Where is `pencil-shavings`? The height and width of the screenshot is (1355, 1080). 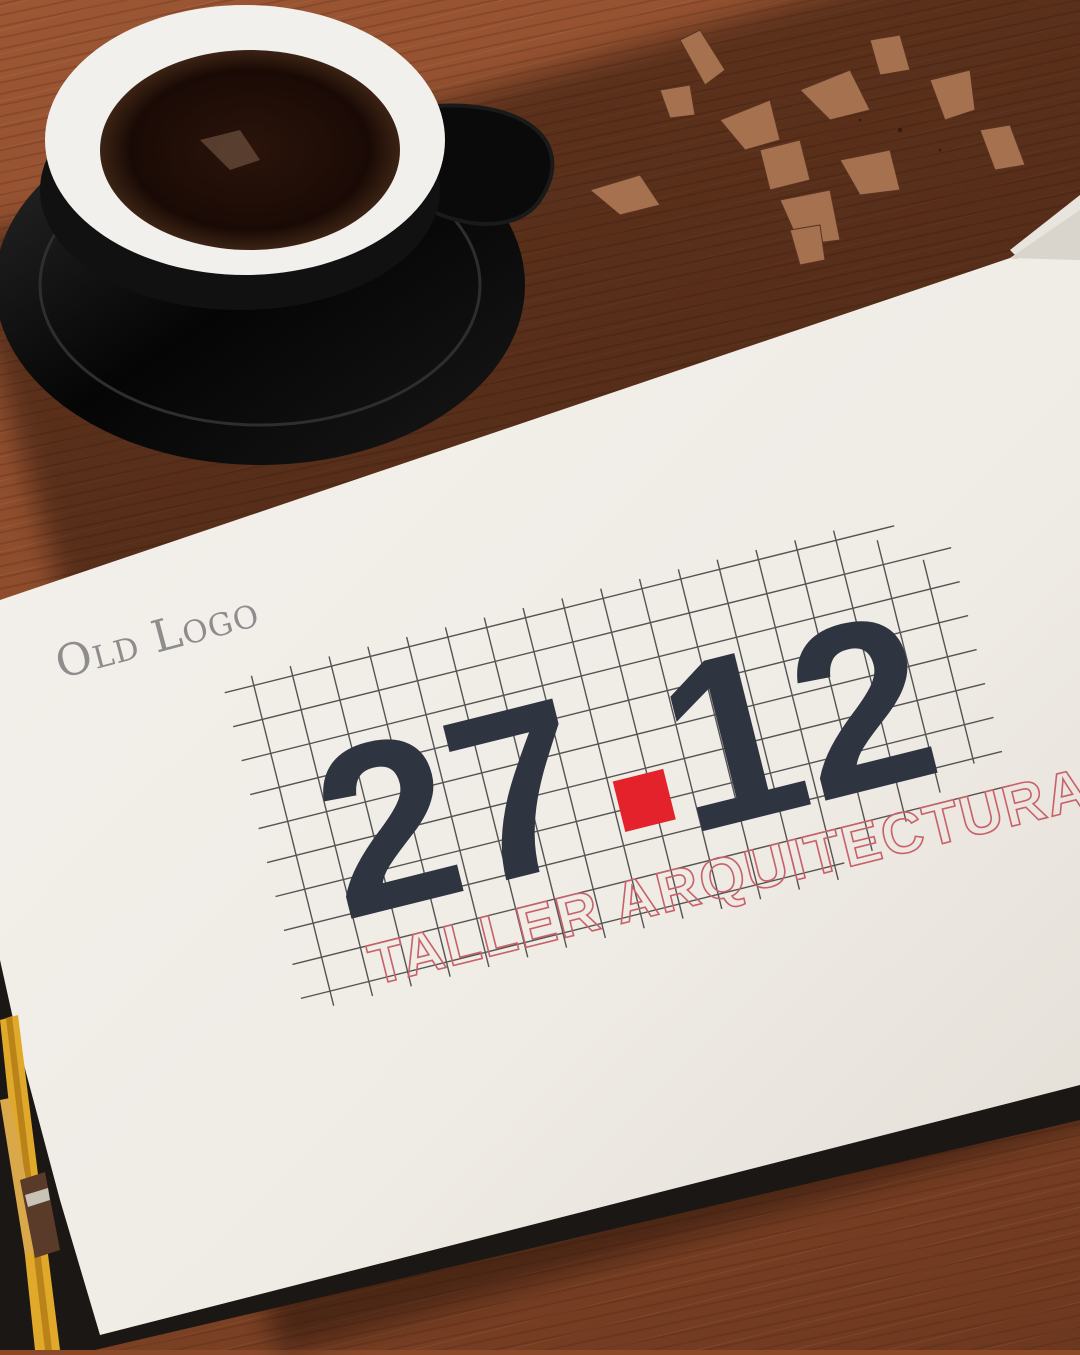 pencil-shavings is located at coordinates (807, 147).